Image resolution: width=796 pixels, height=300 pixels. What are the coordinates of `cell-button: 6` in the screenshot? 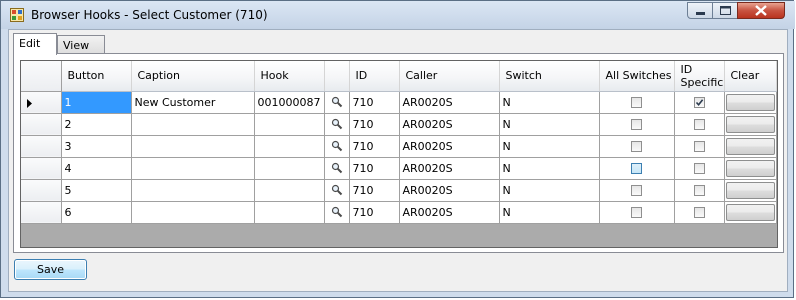 It's located at (96, 212).